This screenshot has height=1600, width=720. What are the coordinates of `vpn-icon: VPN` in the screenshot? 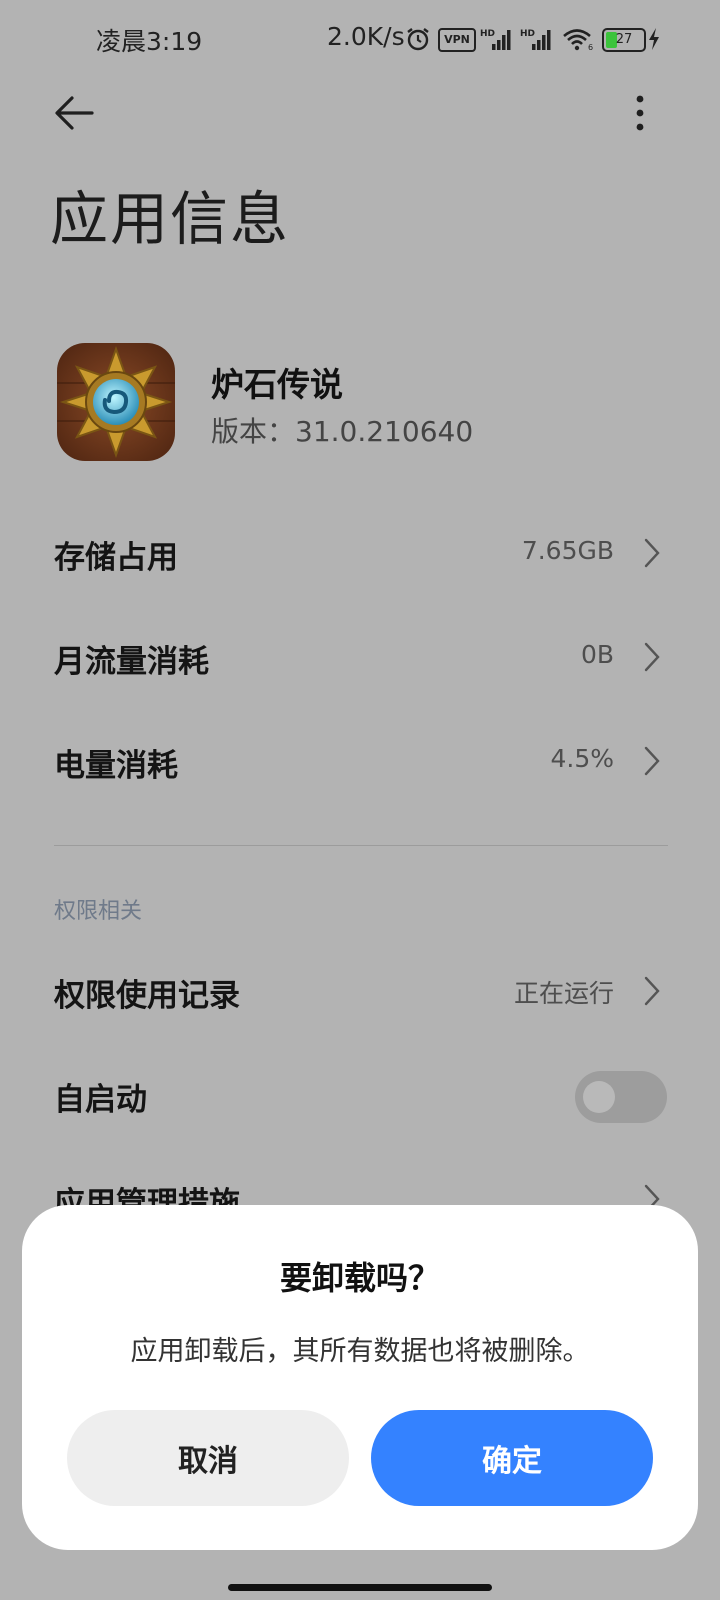 It's located at (457, 40).